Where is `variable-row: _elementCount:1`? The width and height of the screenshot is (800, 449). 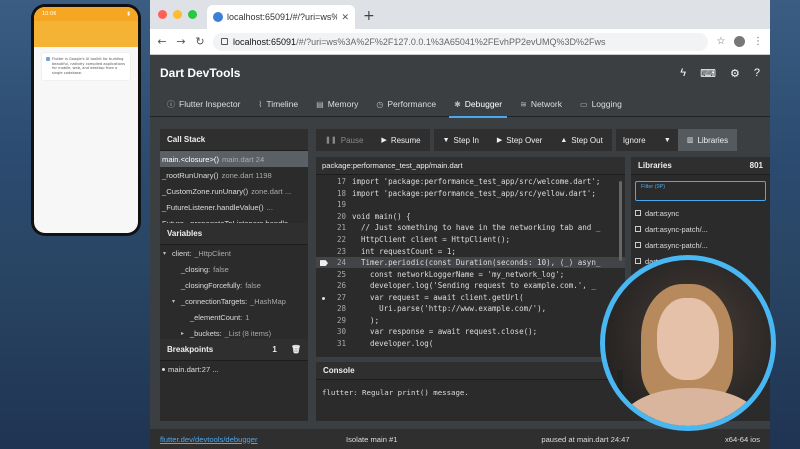 variable-row: _elementCount:1 is located at coordinates (234, 317).